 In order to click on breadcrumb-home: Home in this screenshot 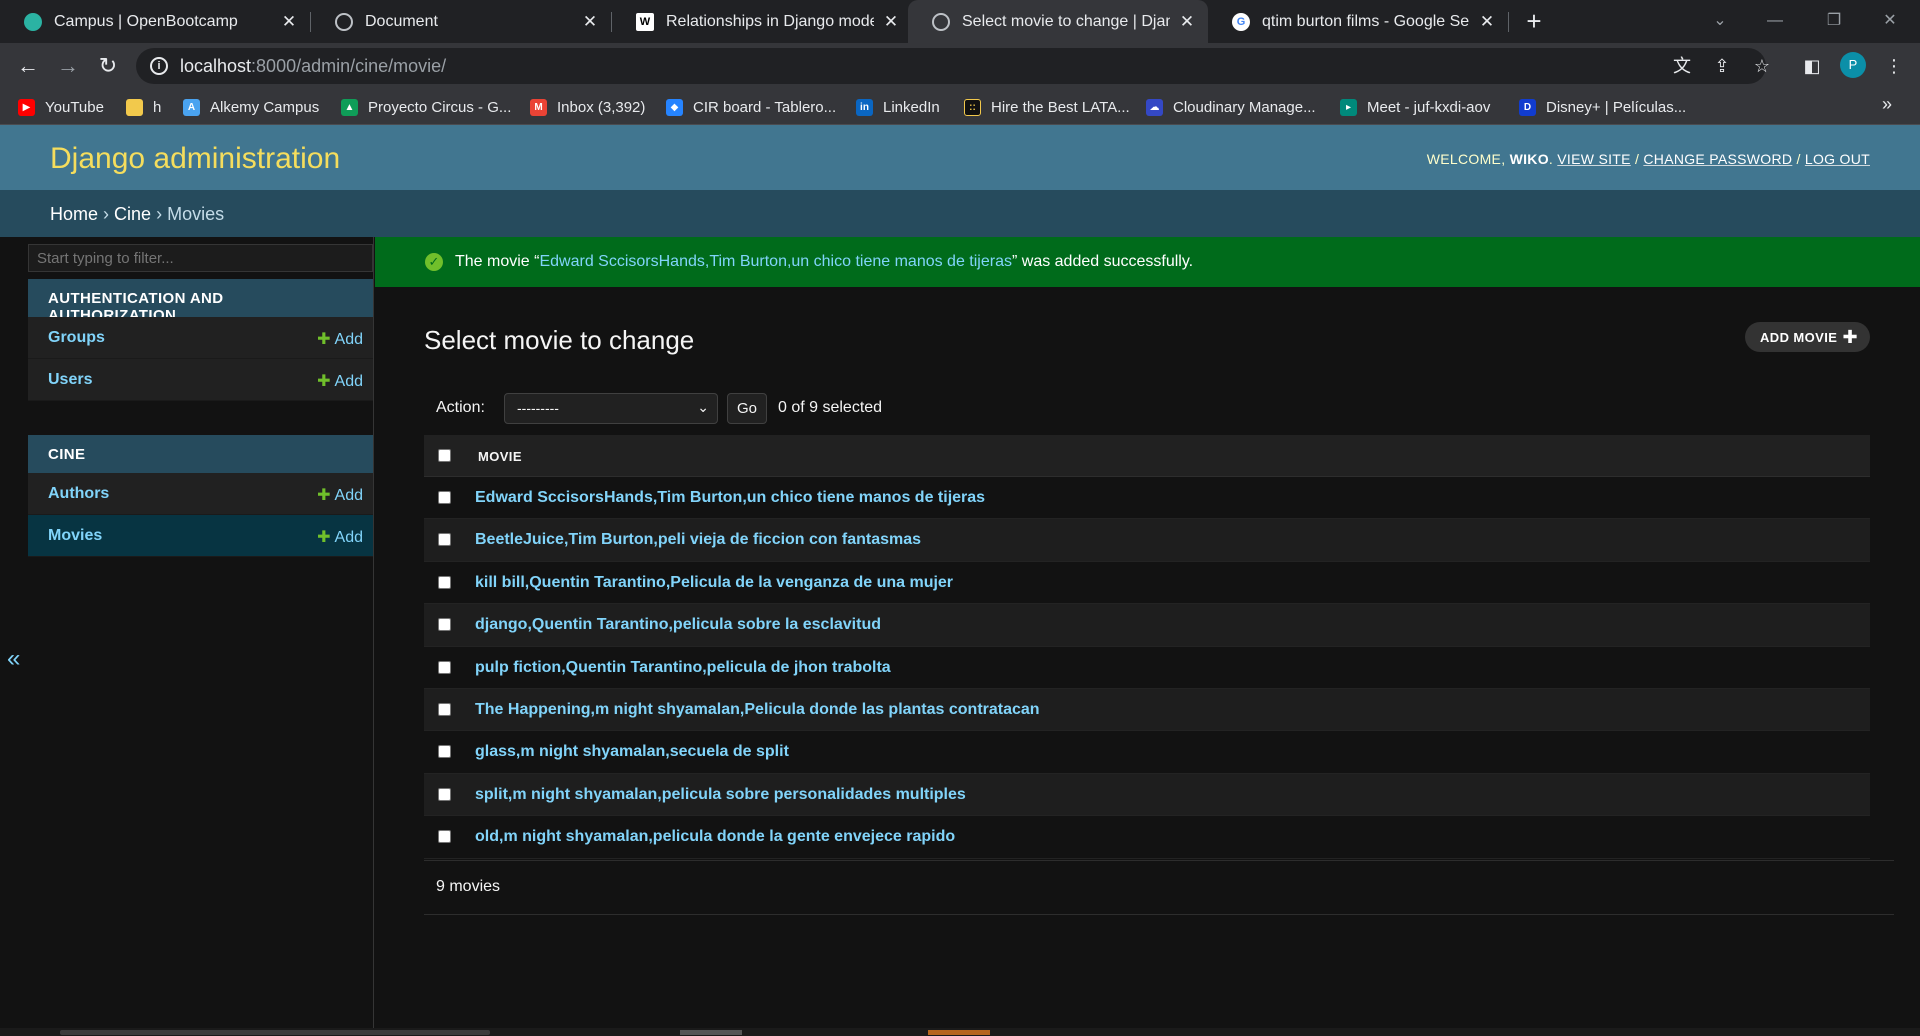, I will do `click(74, 214)`.